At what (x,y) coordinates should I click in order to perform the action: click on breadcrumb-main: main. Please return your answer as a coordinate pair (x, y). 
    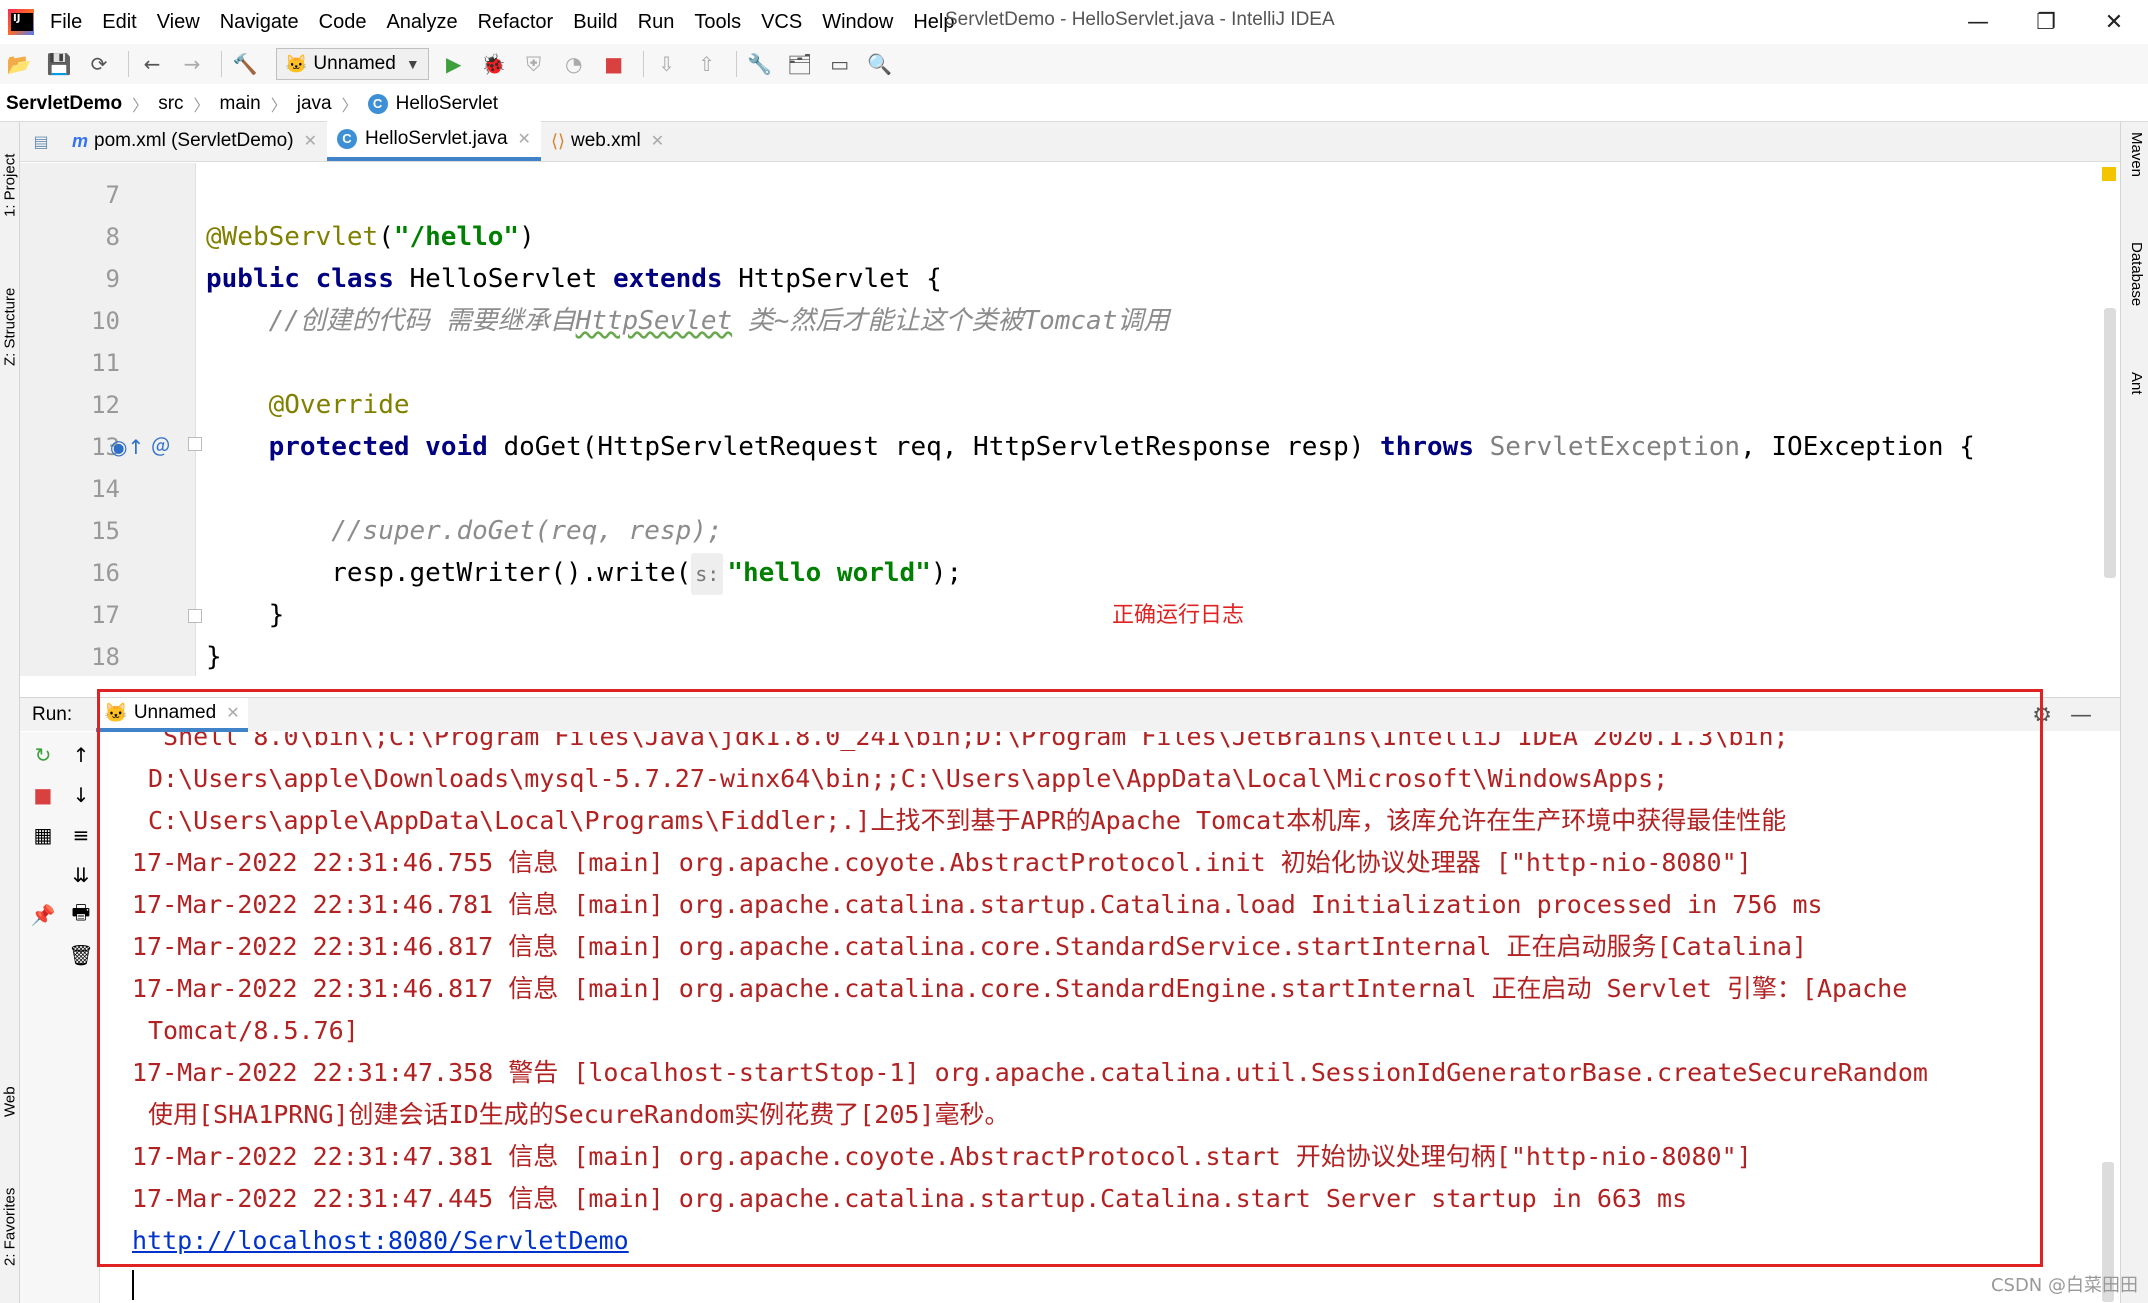
    Looking at the image, I should click on (240, 104).